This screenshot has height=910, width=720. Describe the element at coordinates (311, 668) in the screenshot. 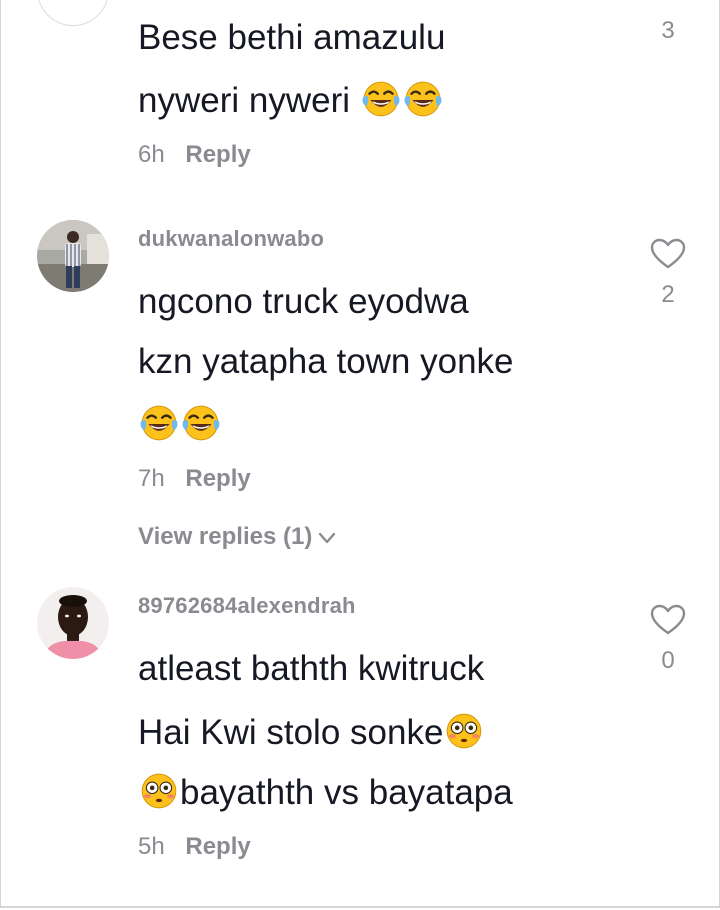

I see `comment-text-line: atleast bathth kwitruck` at that location.